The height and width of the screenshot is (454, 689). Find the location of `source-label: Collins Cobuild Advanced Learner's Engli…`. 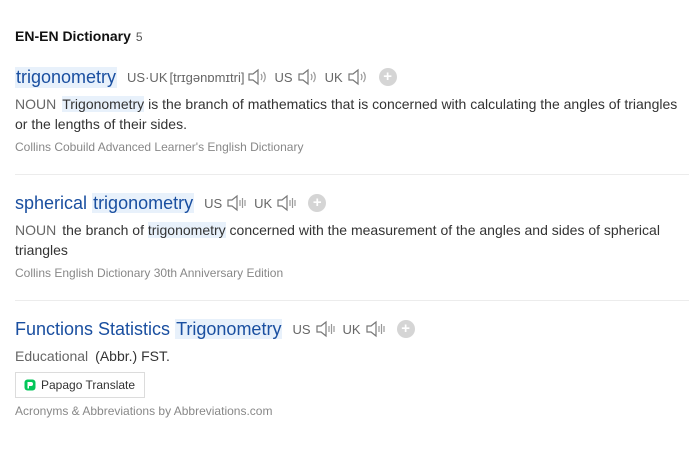

source-label: Collins Cobuild Advanced Learner's Engli… is located at coordinates (159, 147).